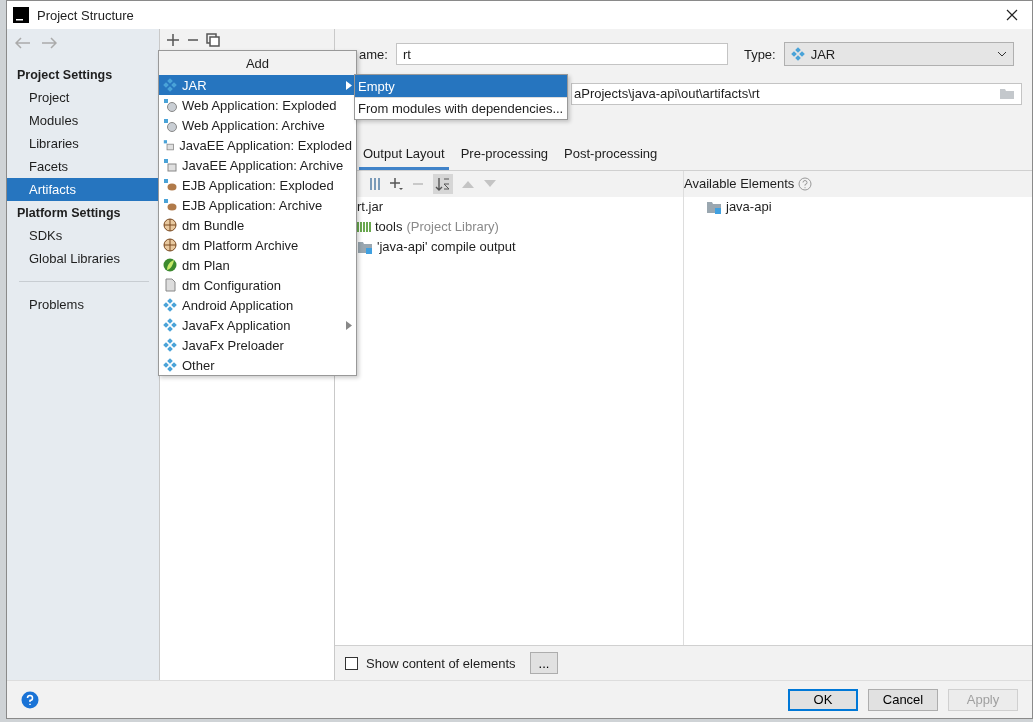  What do you see at coordinates (257, 245) in the screenshot?
I see `menu-item: dm Platform Archive` at bounding box center [257, 245].